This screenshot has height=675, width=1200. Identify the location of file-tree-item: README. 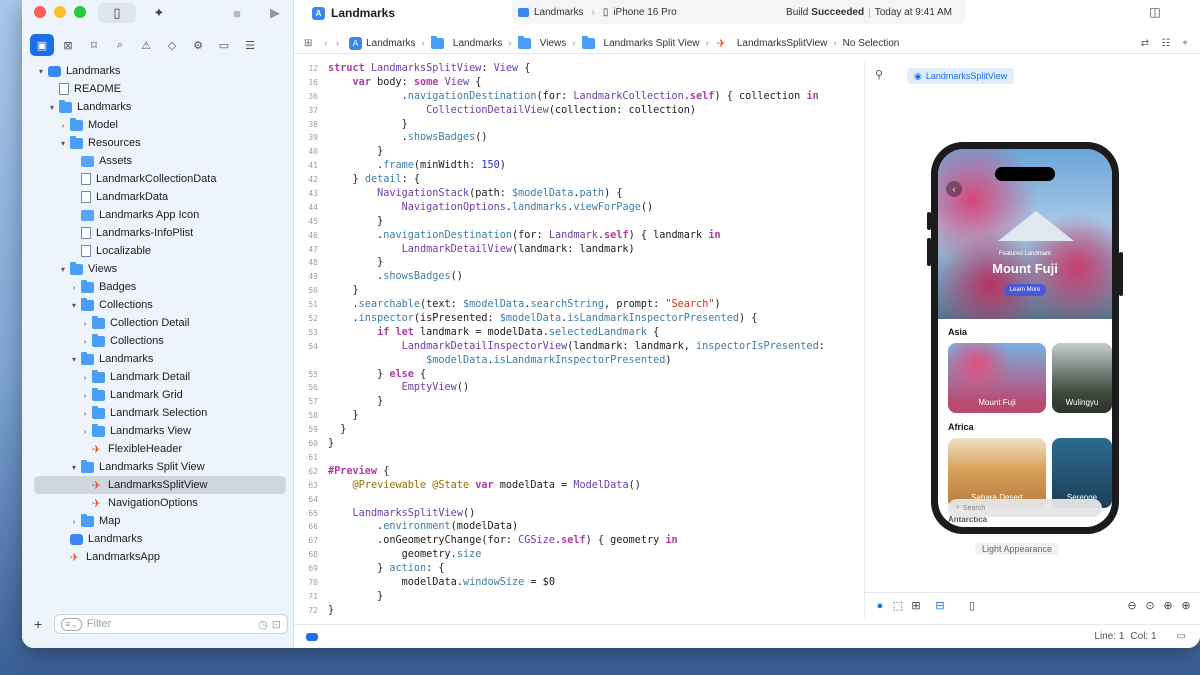
(158, 89).